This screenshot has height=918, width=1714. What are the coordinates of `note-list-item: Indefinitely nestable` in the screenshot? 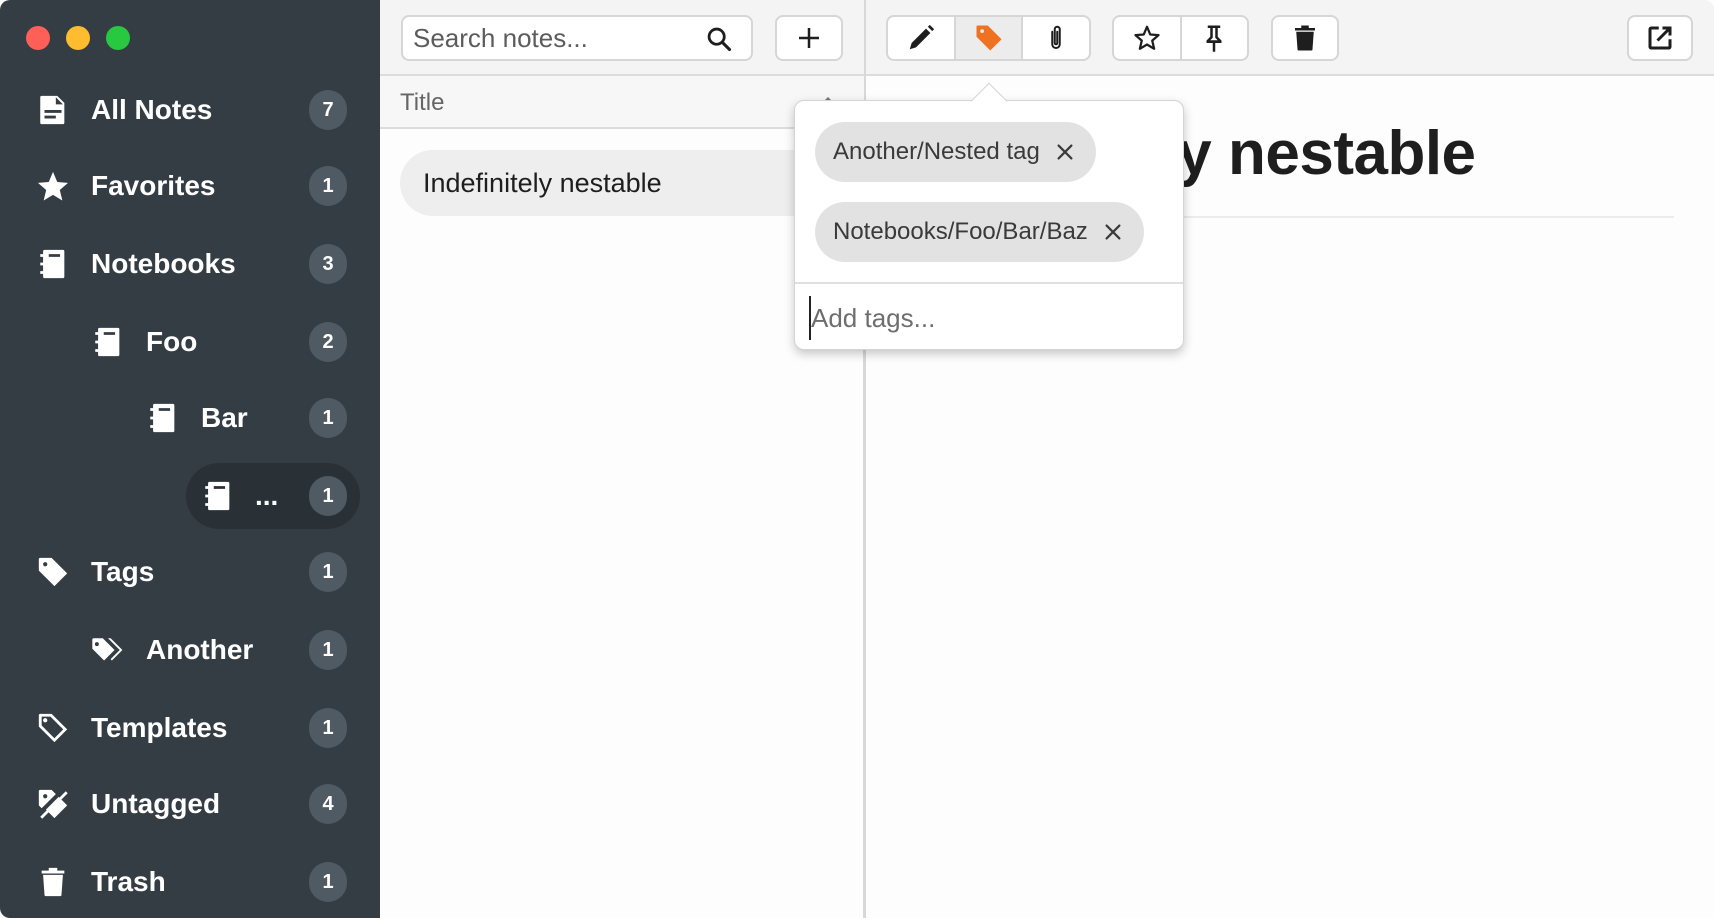 It's located at (630, 183).